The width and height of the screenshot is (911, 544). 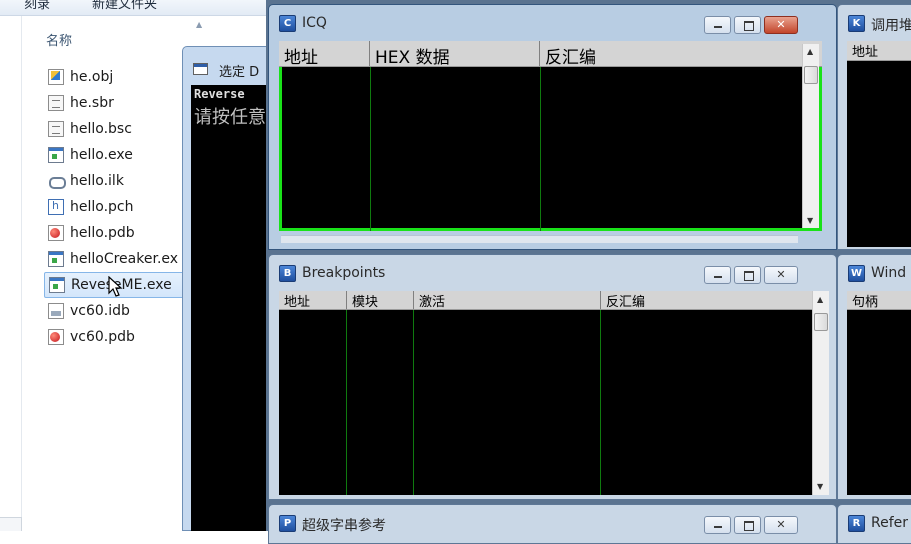 I want to click on console-title: 选定 D, so click(x=239, y=72).